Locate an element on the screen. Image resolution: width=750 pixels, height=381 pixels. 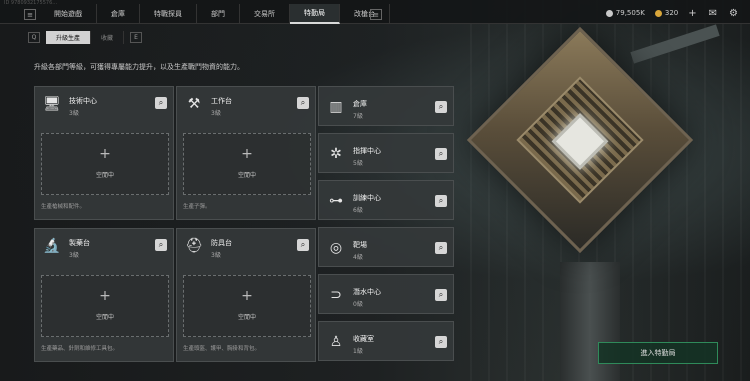
tools-icon: ⚒ is located at coordinates (194, 104).